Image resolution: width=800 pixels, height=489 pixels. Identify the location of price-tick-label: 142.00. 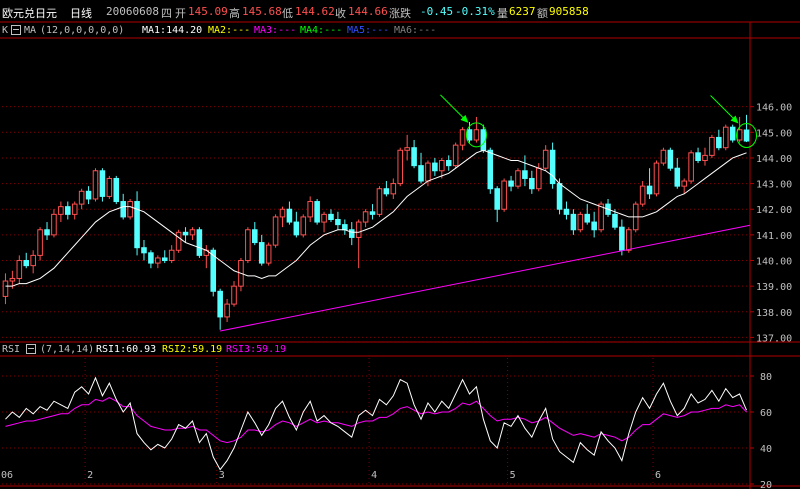
(774, 210).